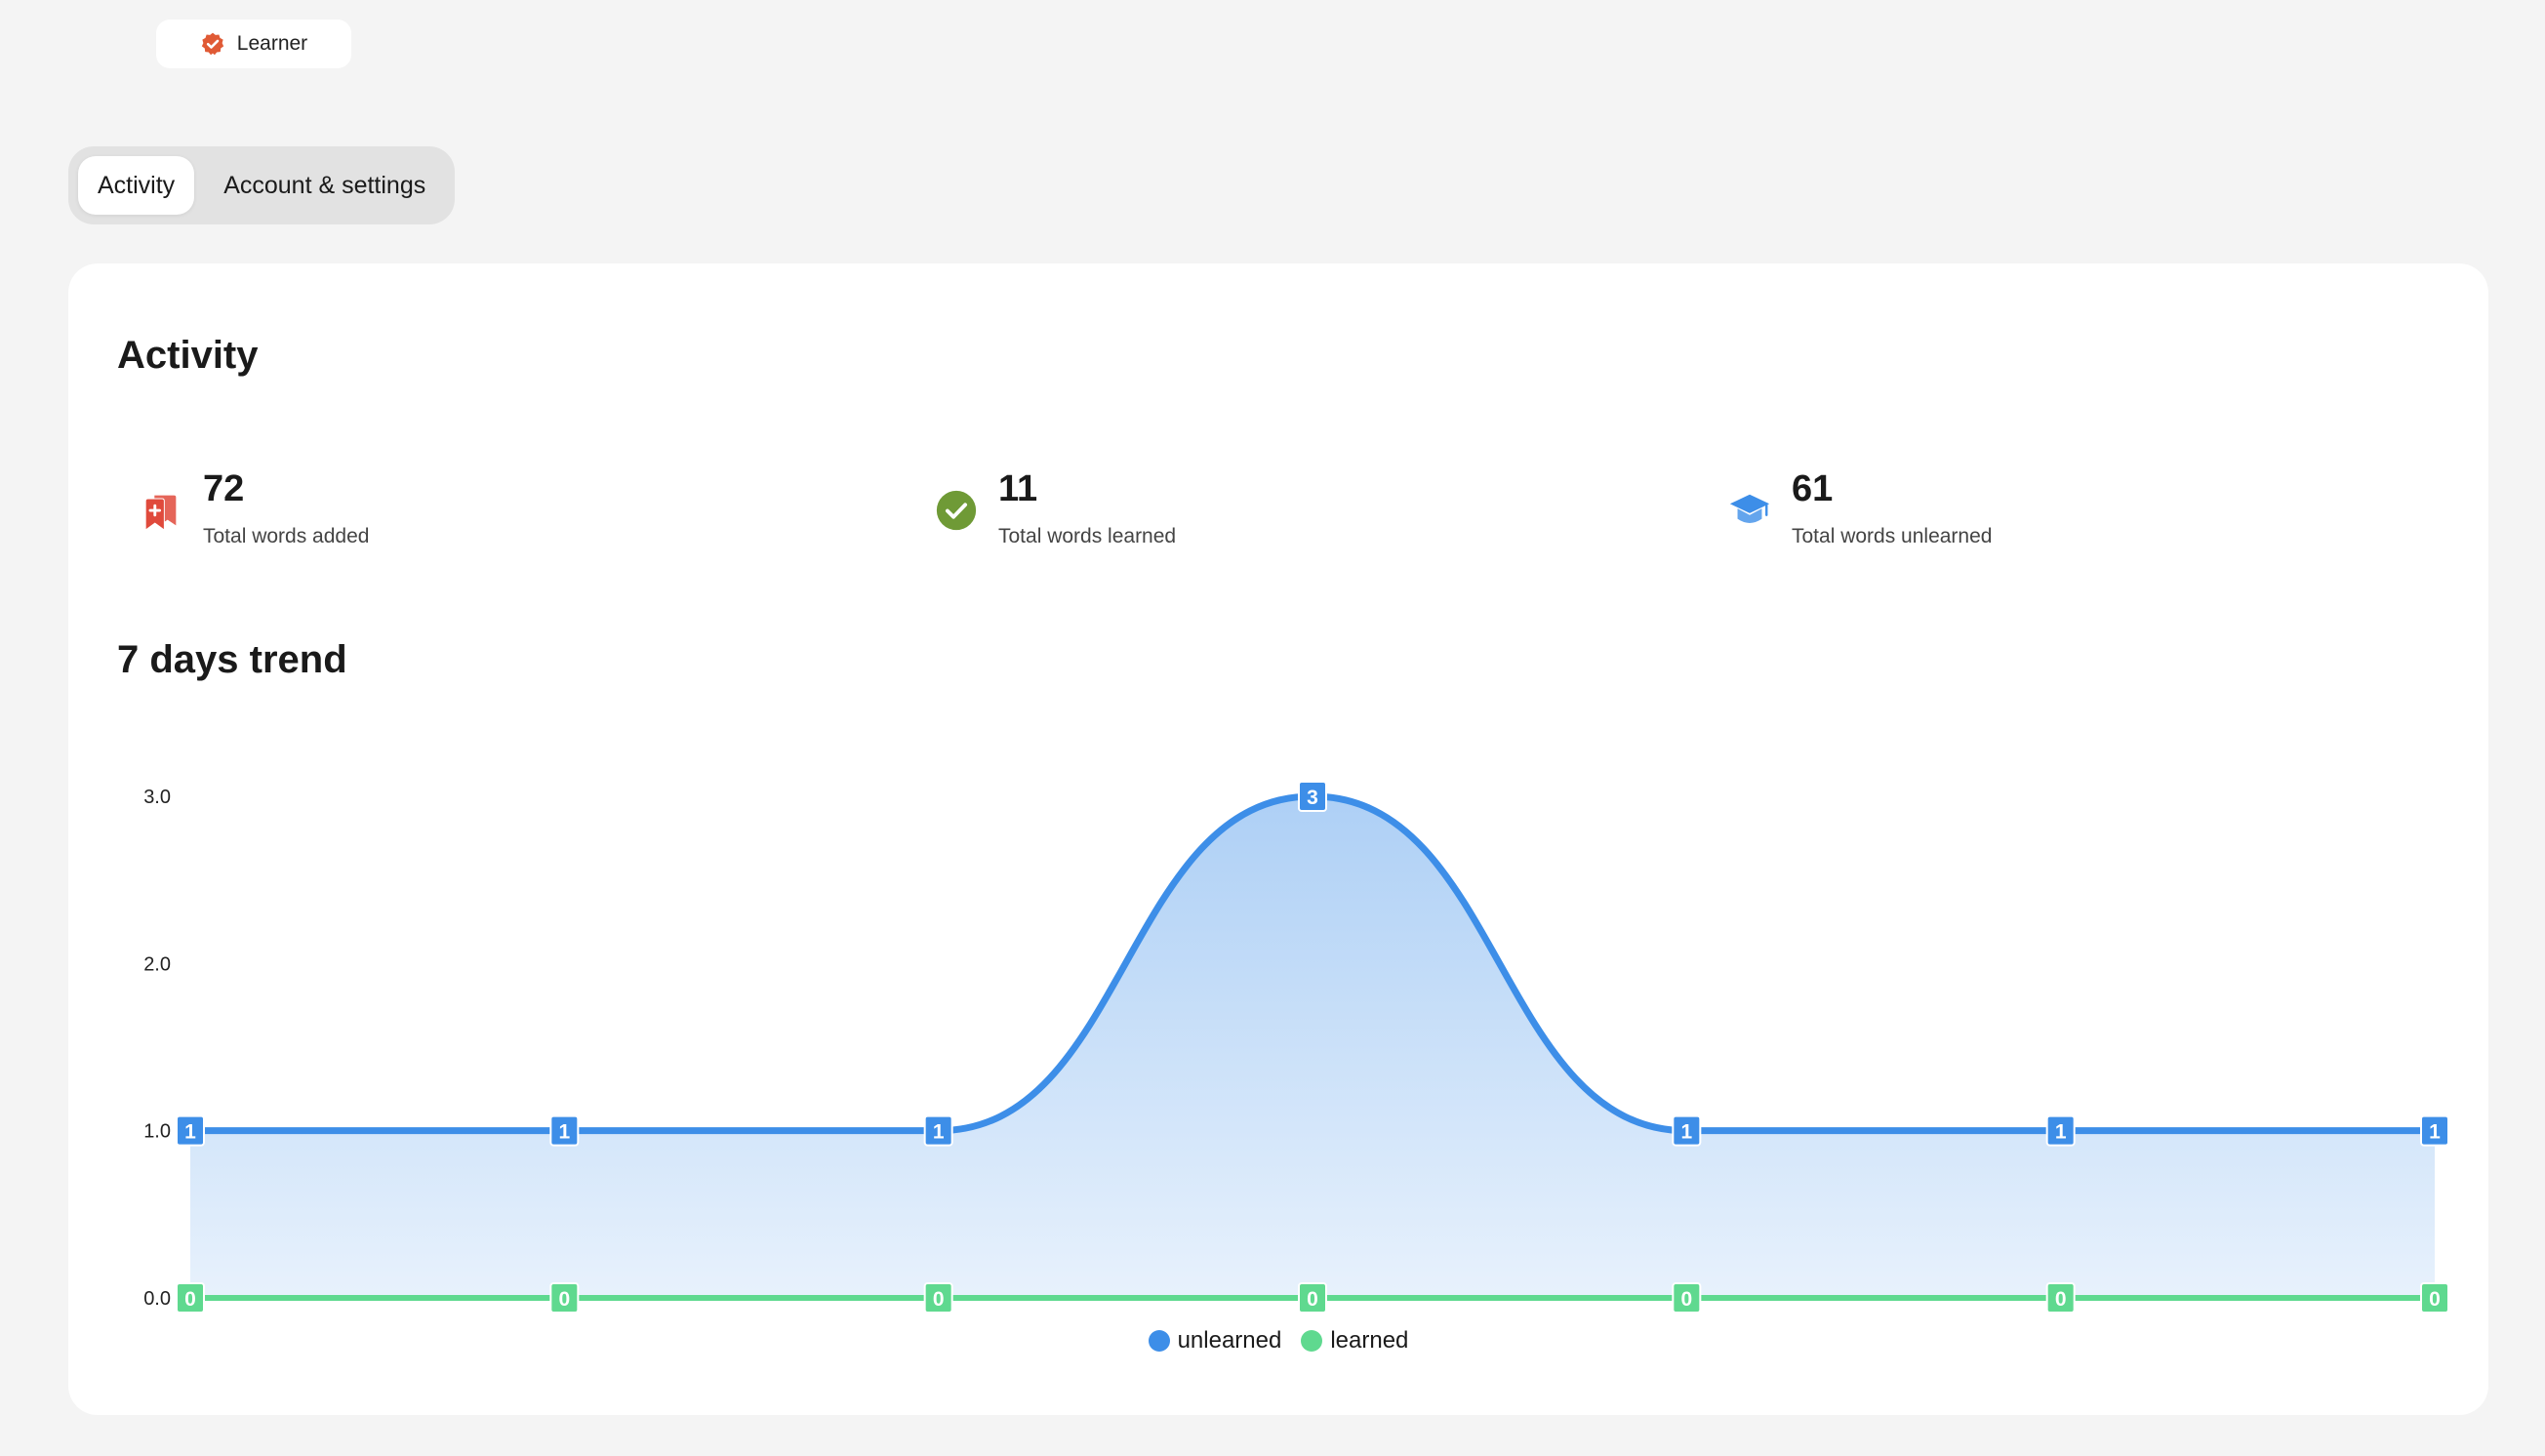 This screenshot has width=2545, height=1456. I want to click on chart-legend: unlearned learned, so click(1278, 1341).